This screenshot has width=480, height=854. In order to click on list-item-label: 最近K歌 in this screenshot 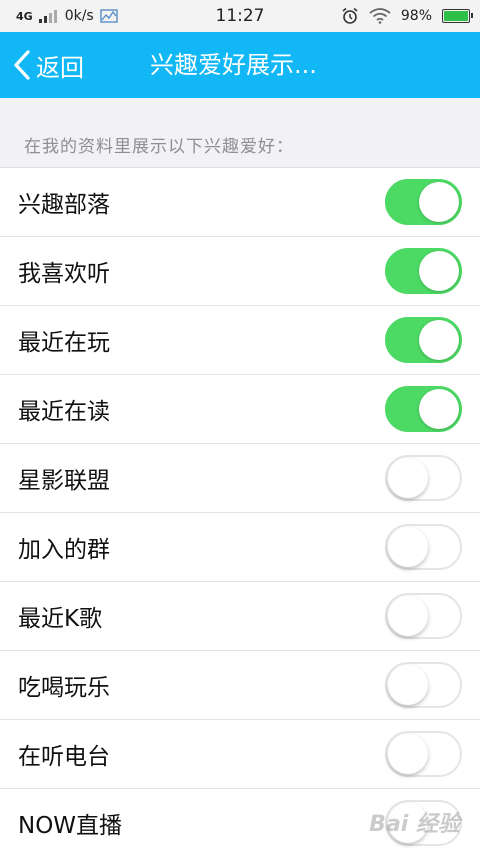, I will do `click(60, 619)`.